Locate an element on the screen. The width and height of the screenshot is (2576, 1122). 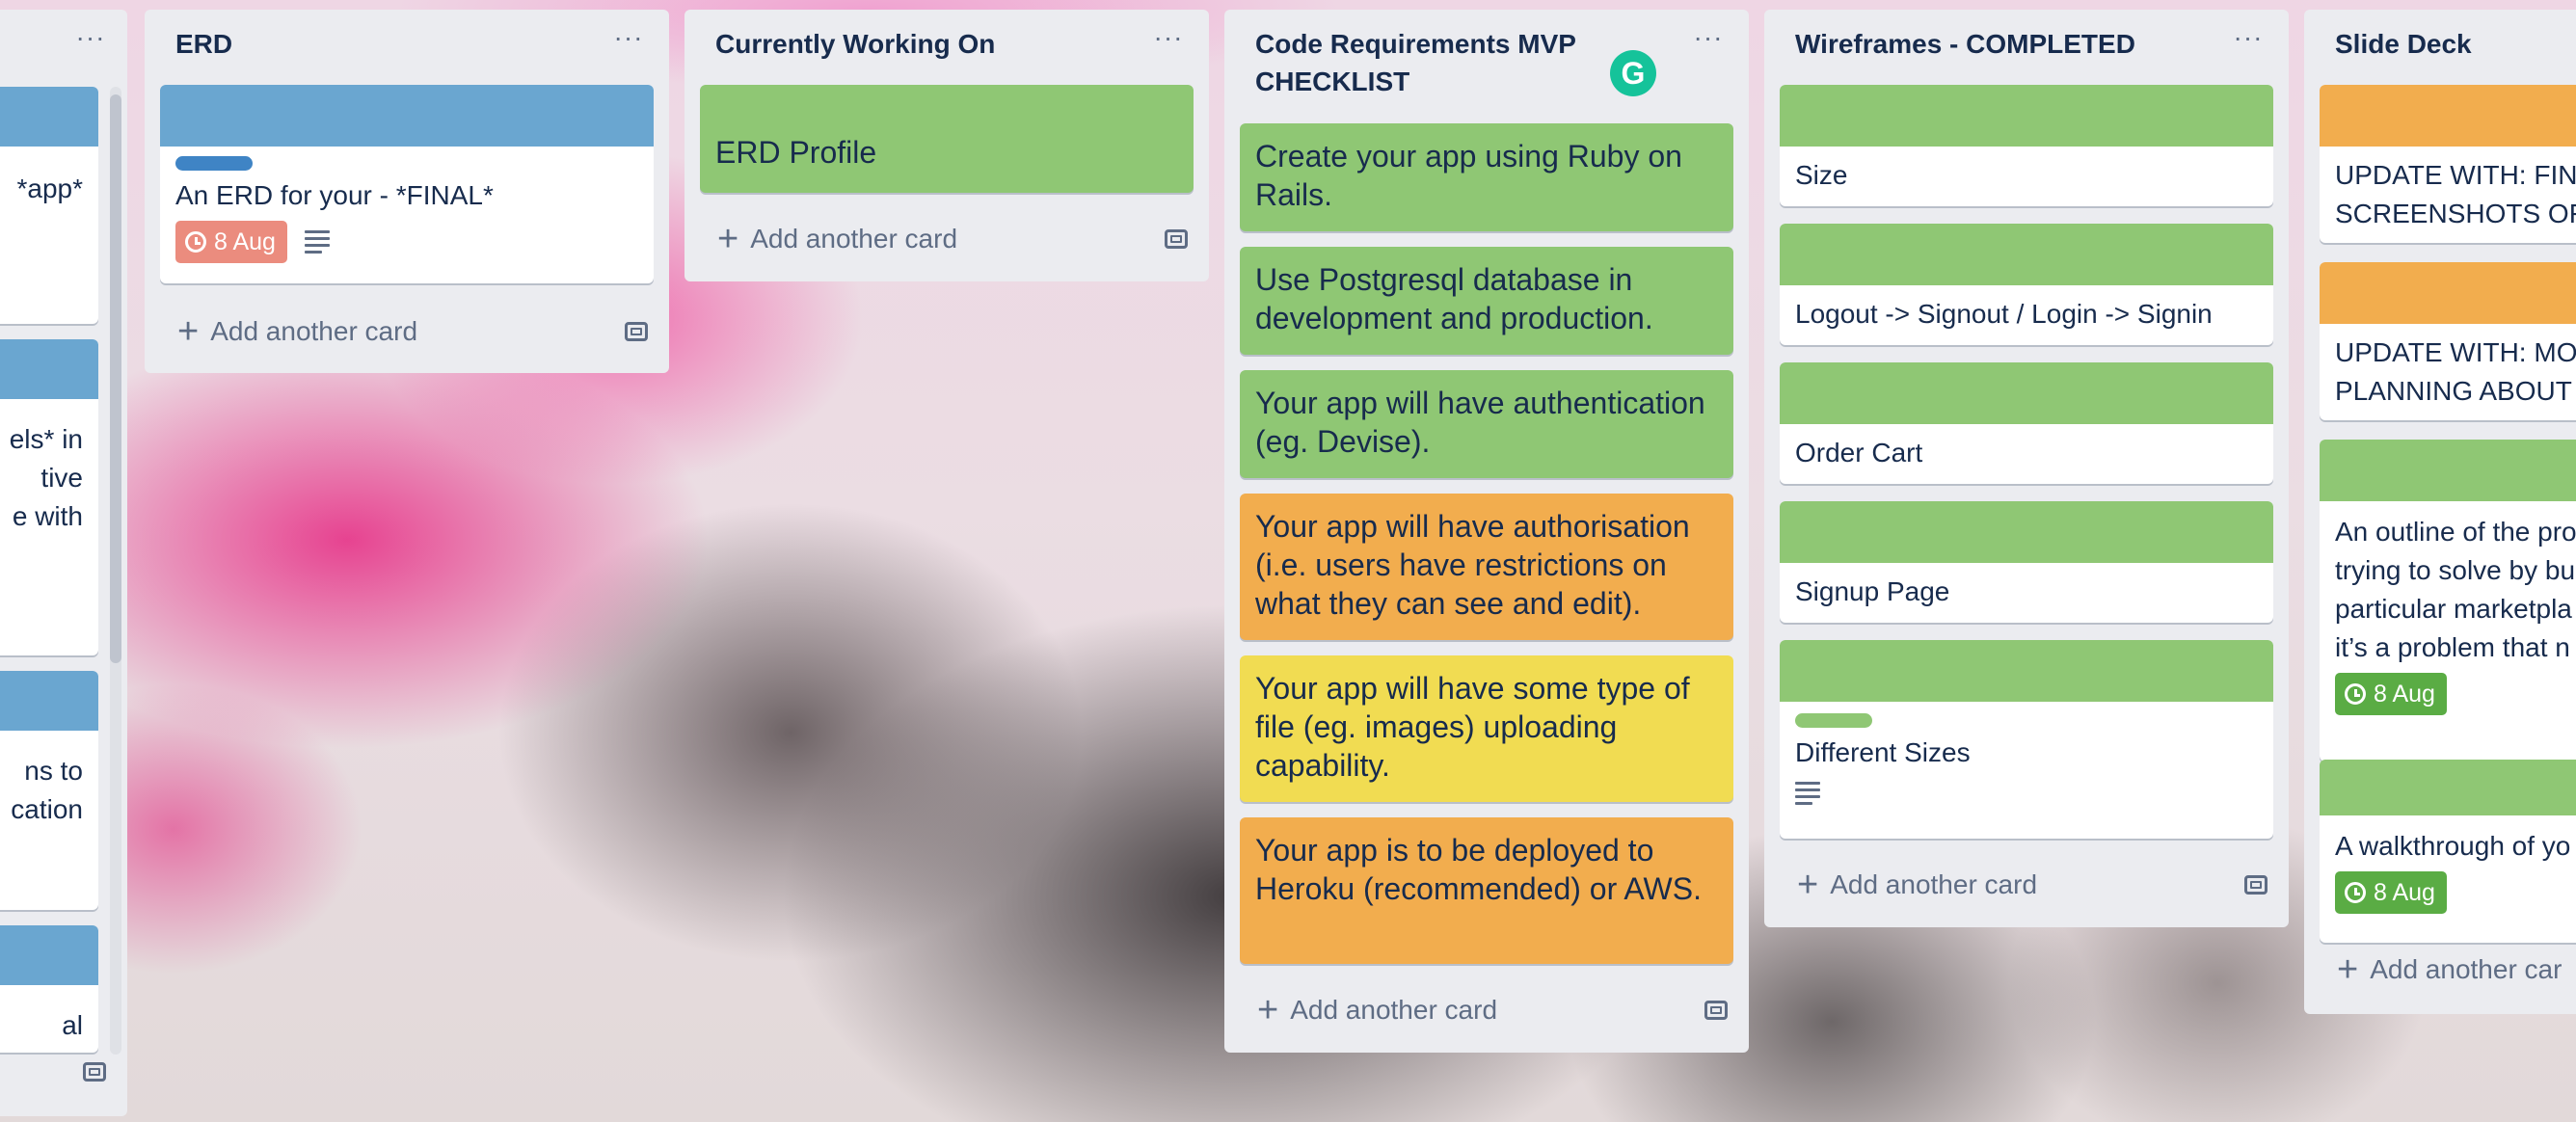
card-body: Size is located at coordinates (2027, 176).